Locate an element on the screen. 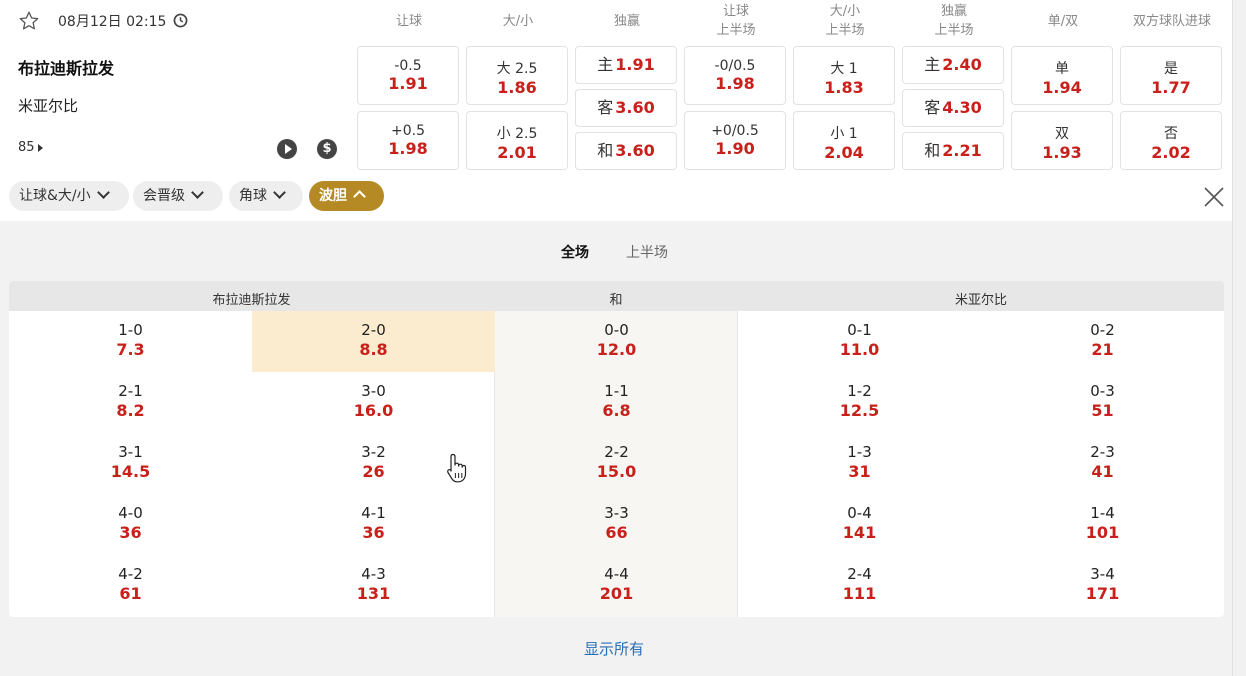 This screenshot has height=676, width=1246. score-label: 0-0 is located at coordinates (616, 330).